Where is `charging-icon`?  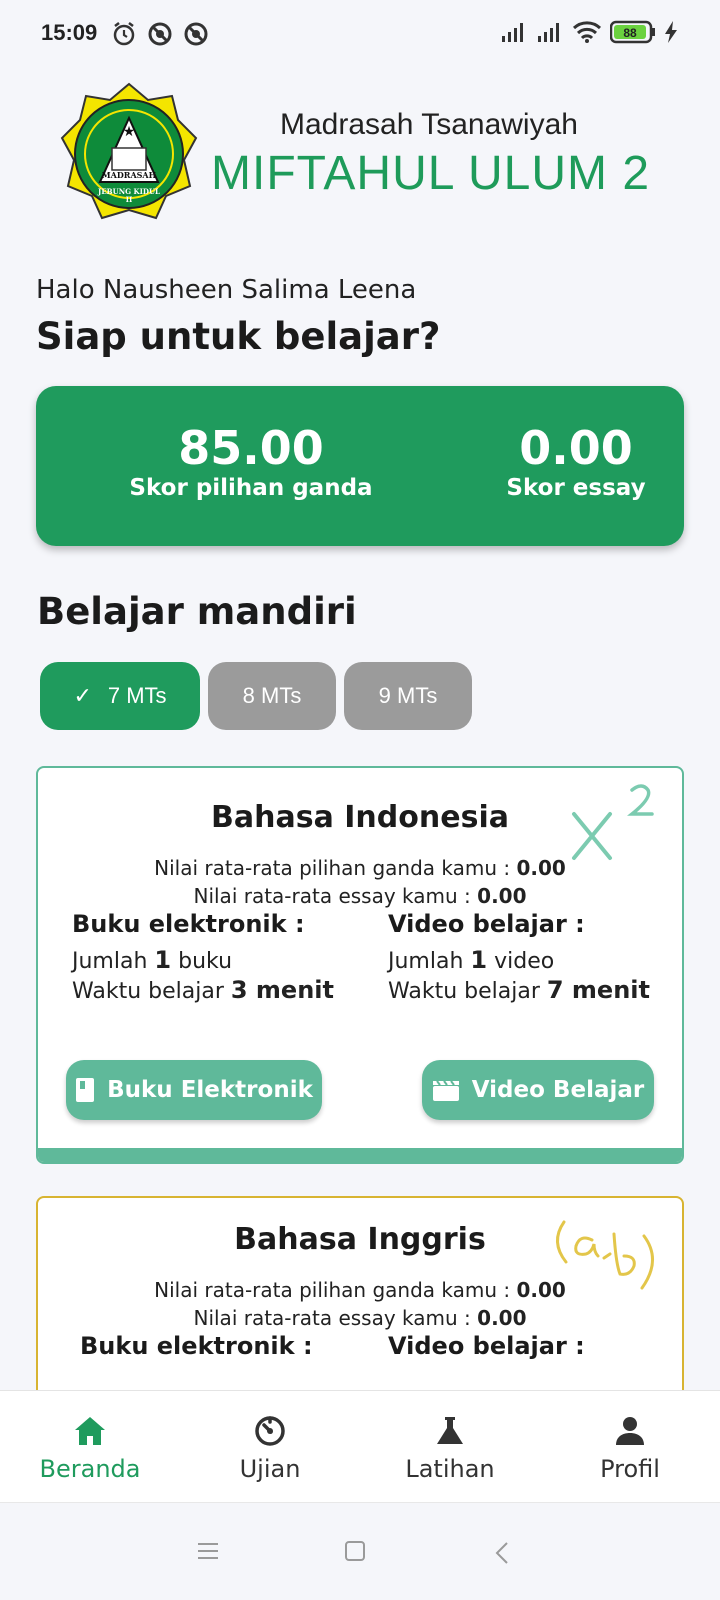 charging-icon is located at coordinates (671, 32).